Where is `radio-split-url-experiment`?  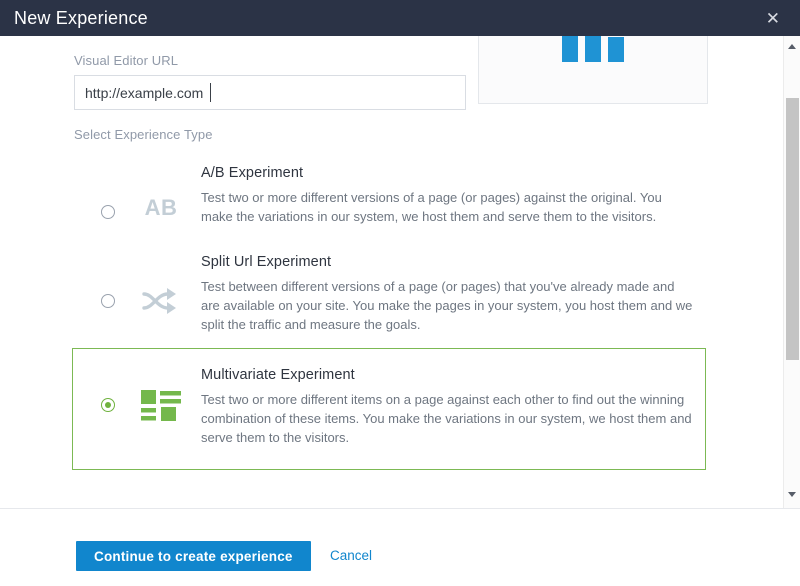 radio-split-url-experiment is located at coordinates (108, 301).